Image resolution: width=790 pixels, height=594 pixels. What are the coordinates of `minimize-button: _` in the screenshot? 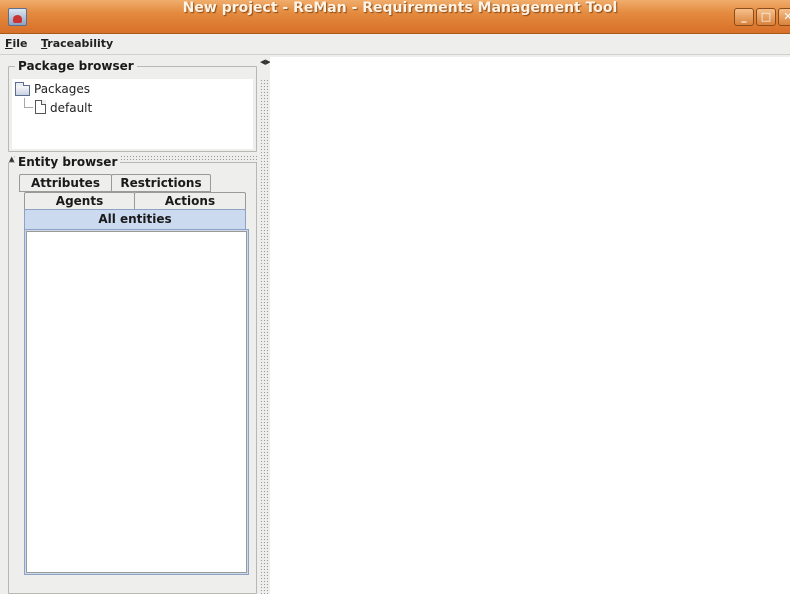 It's located at (744, 17).